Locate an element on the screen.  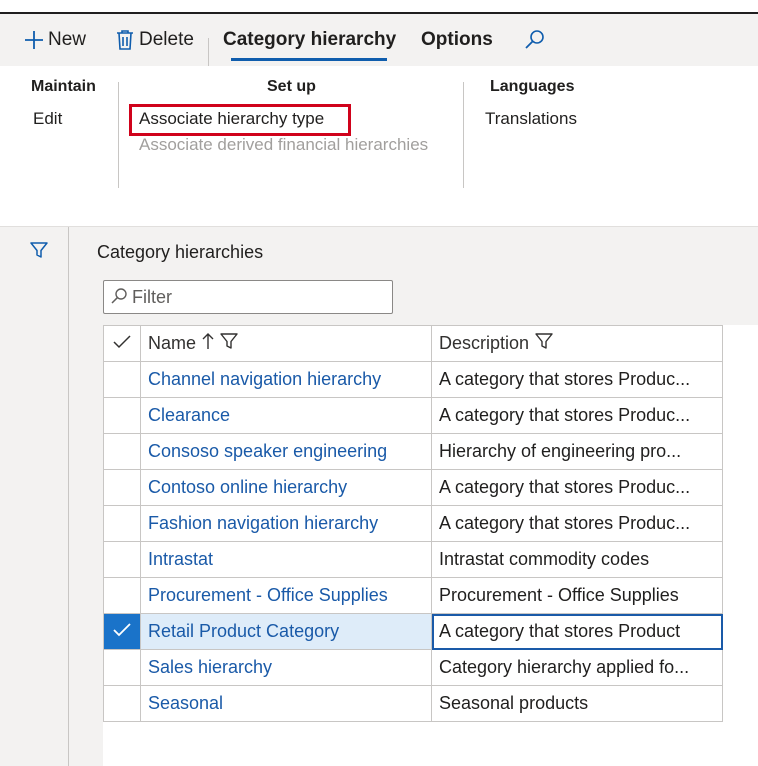
edit-button: Edit is located at coordinates (47, 119).